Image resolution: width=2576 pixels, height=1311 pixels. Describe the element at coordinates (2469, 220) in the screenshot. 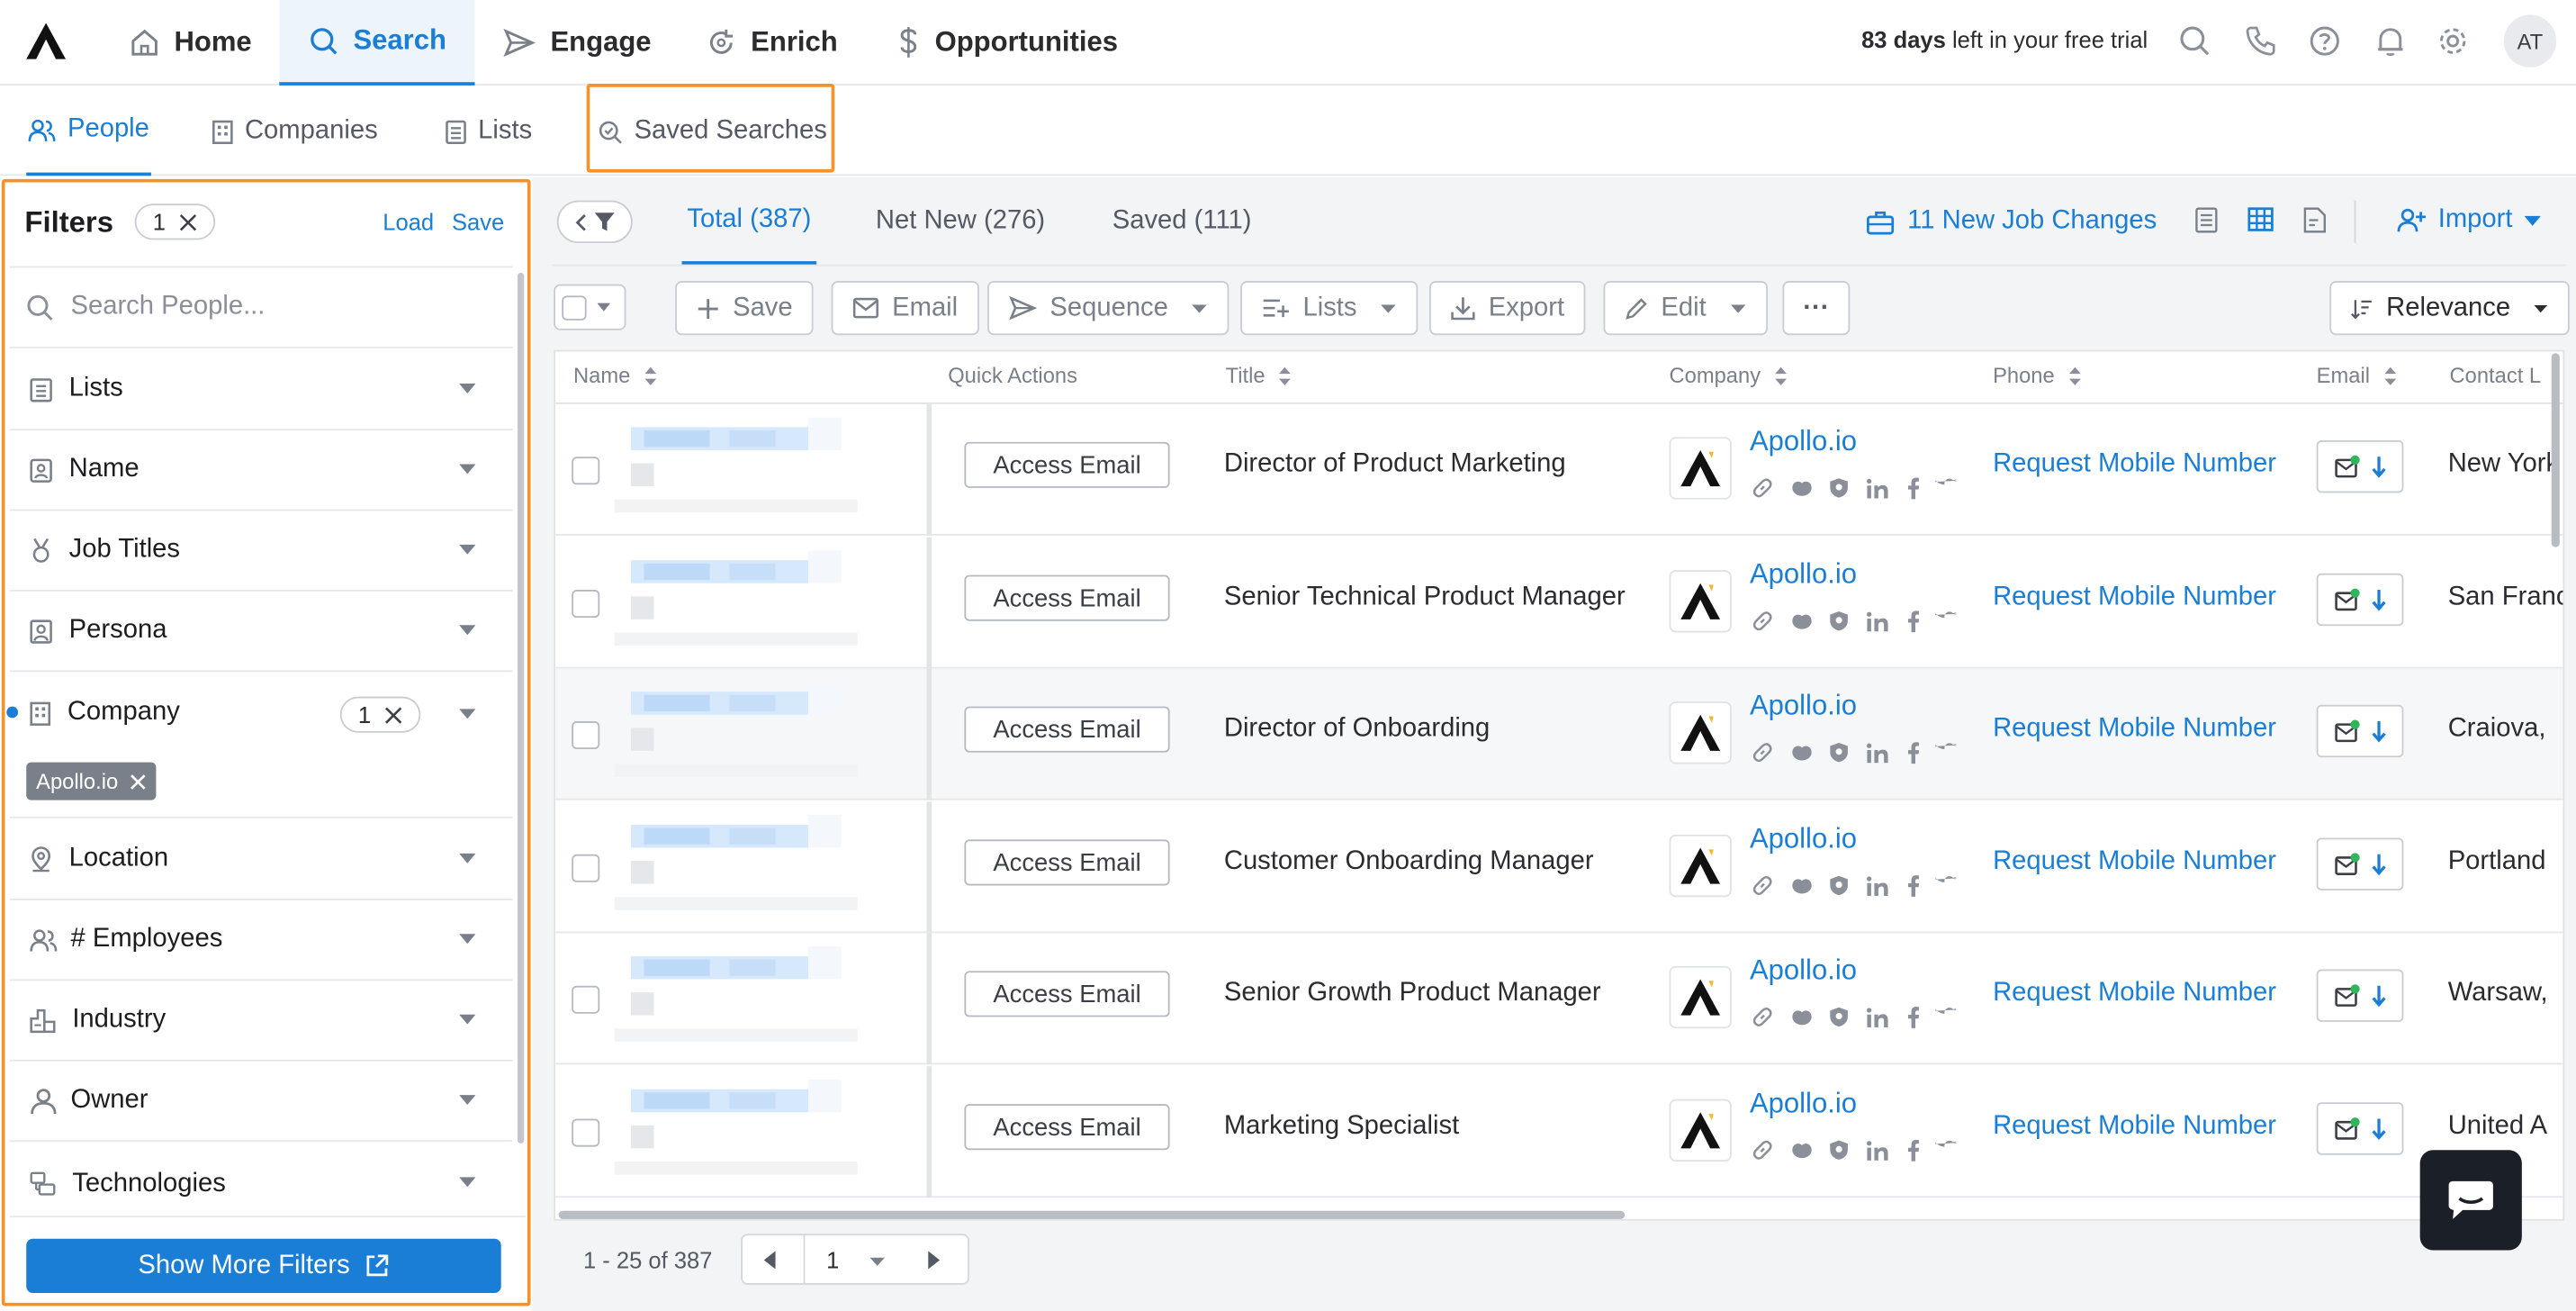

I see `import-button: Import` at that location.